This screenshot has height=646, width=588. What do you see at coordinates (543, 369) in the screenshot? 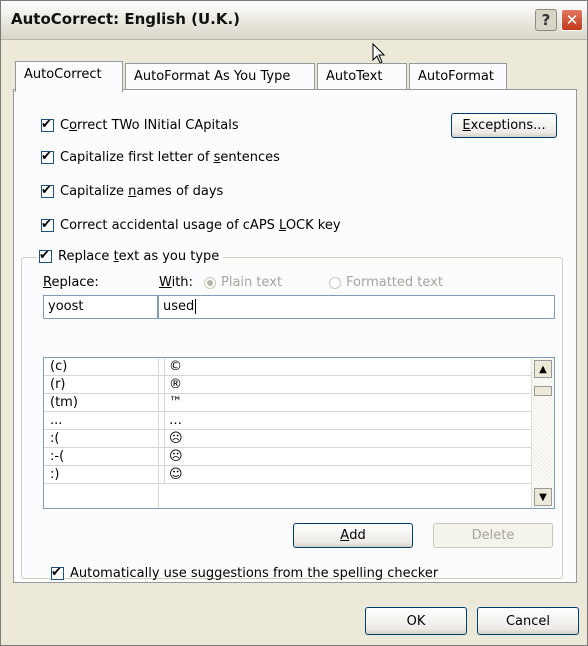
I see `scroll-up-button: ▲` at bounding box center [543, 369].